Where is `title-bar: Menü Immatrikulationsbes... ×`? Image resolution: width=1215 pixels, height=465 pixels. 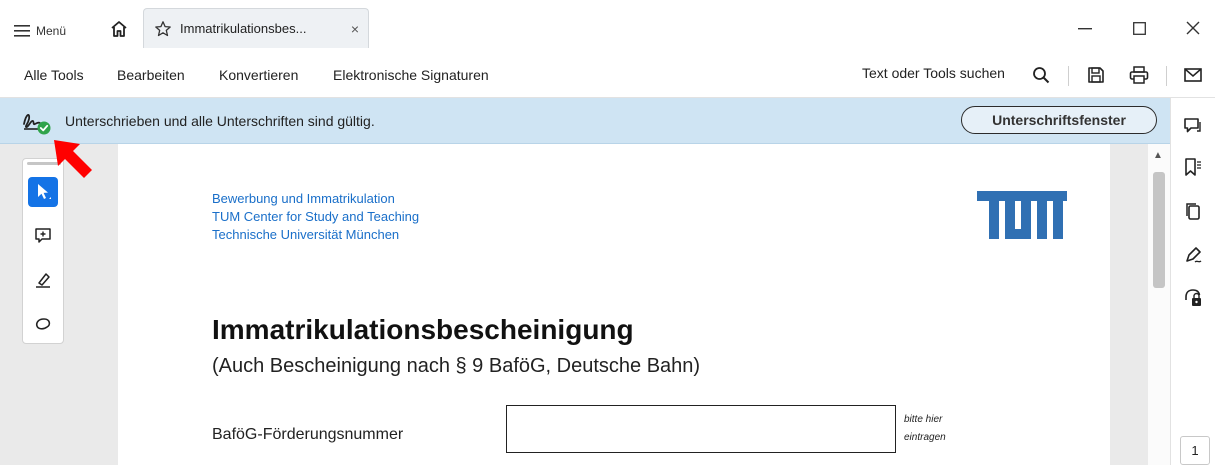 title-bar: Menü Immatrikulationsbes... × is located at coordinates (607, 28).